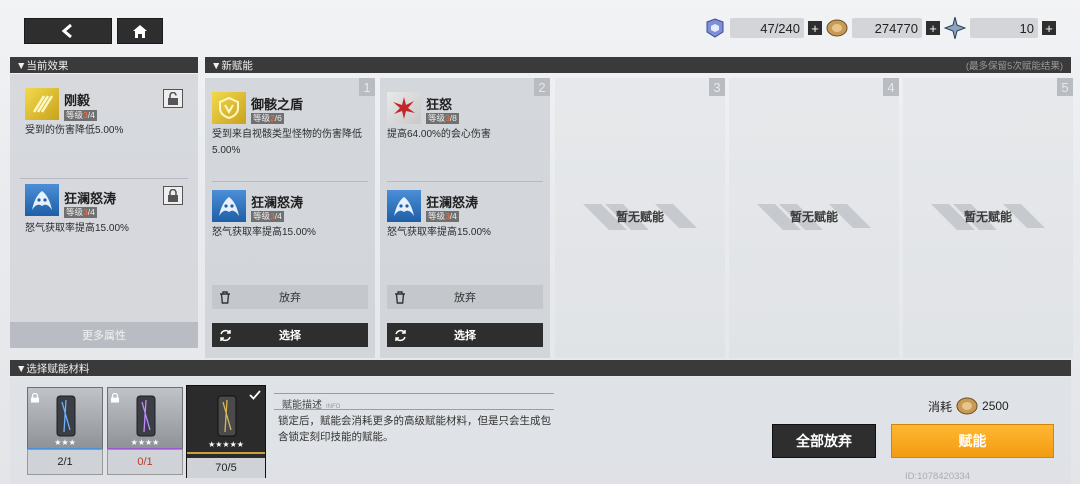  I want to click on new-enhancements-header: ▼新赋能 (最多保留5次赋能结果), so click(638, 65).